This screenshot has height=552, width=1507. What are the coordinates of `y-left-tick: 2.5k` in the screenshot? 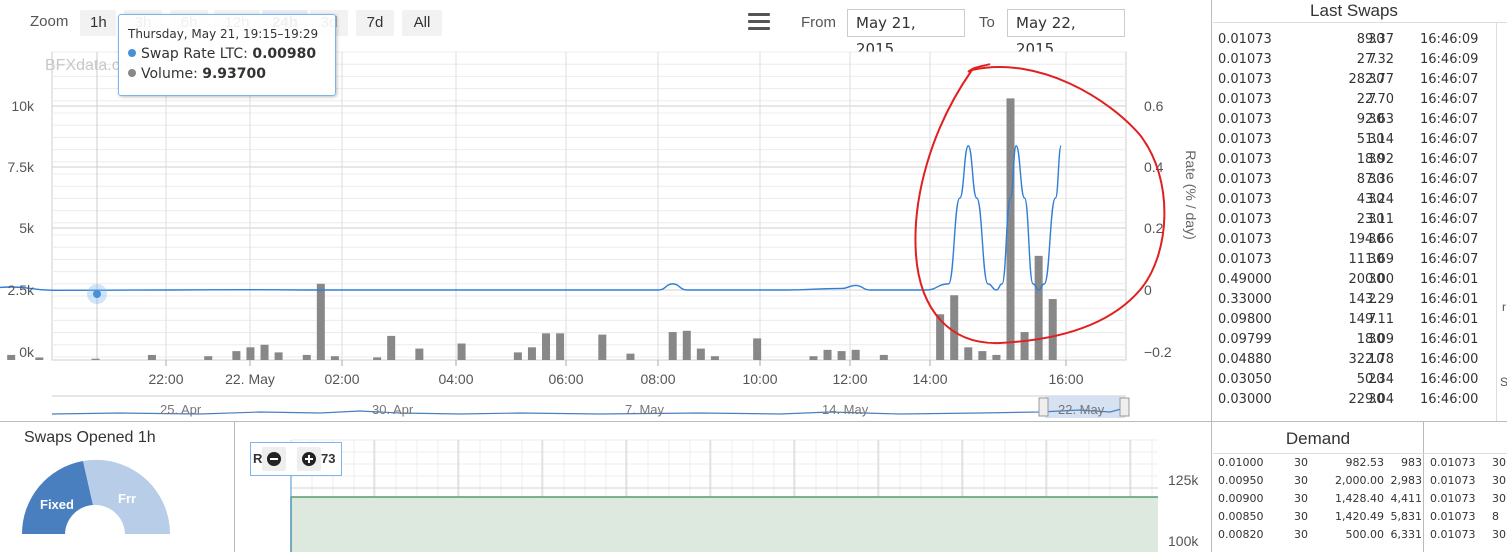 It's located at (21, 290).